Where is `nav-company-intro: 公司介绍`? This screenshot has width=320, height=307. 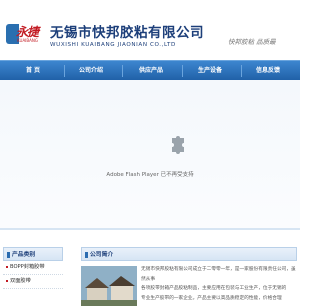
nav-company-intro: 公司介绍 is located at coordinates (91, 71).